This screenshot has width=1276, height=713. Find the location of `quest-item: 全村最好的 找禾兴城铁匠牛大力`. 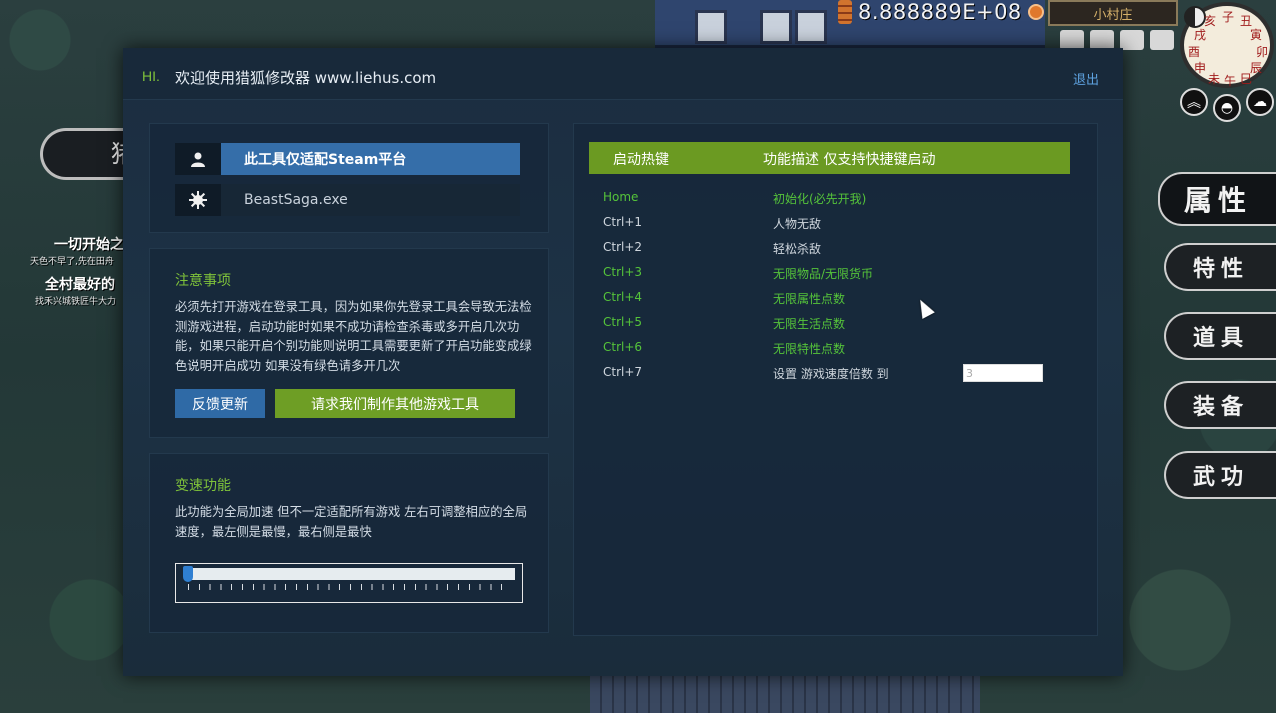

quest-item: 全村最好的 找禾兴城铁匠牛大力 is located at coordinates (75, 290).